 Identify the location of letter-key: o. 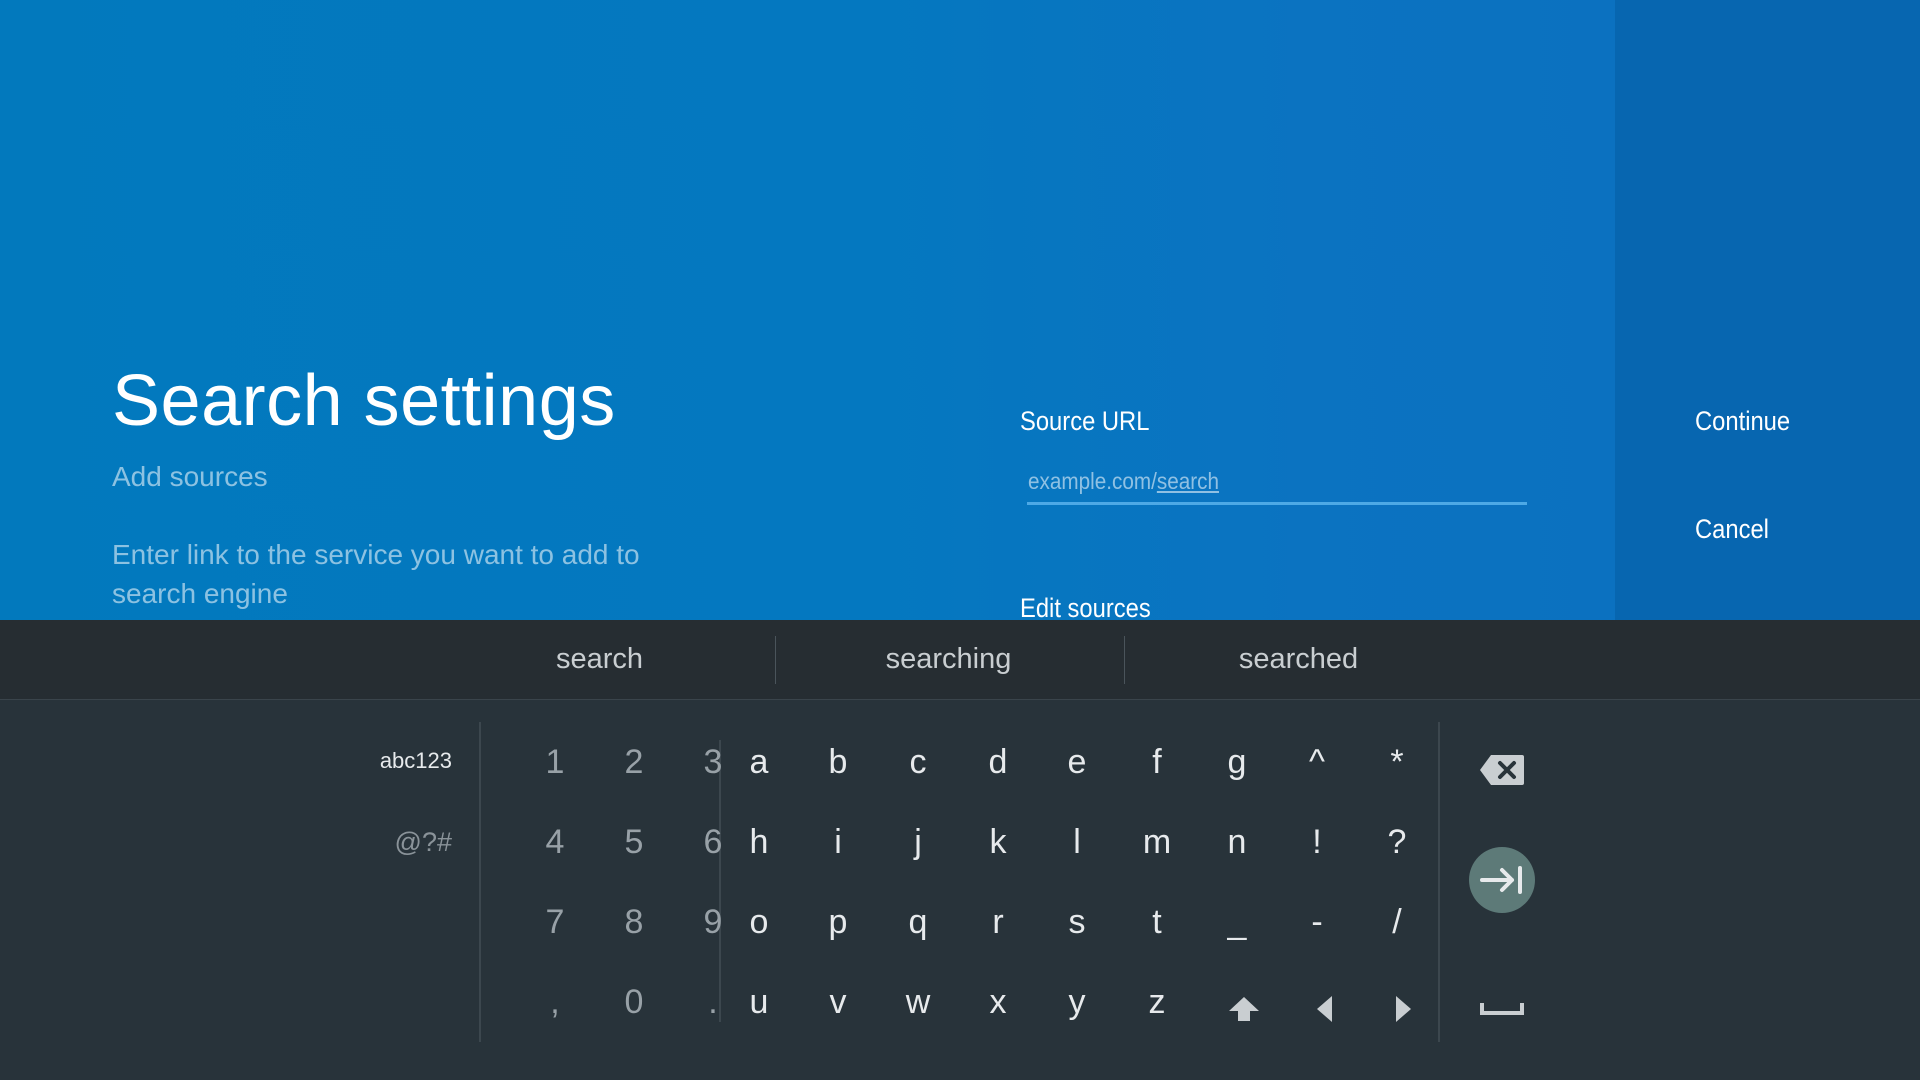
(759, 922).